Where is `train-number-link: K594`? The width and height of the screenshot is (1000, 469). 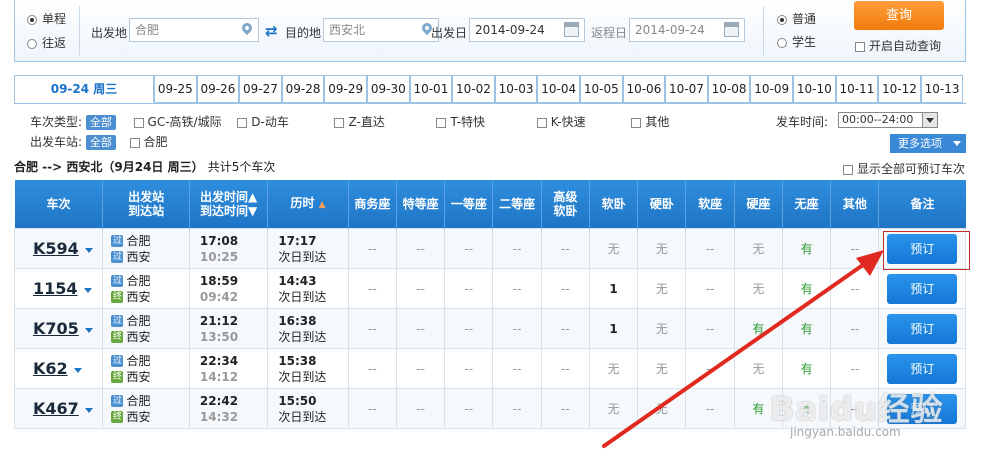
train-number-link: K594 is located at coordinates (56, 248).